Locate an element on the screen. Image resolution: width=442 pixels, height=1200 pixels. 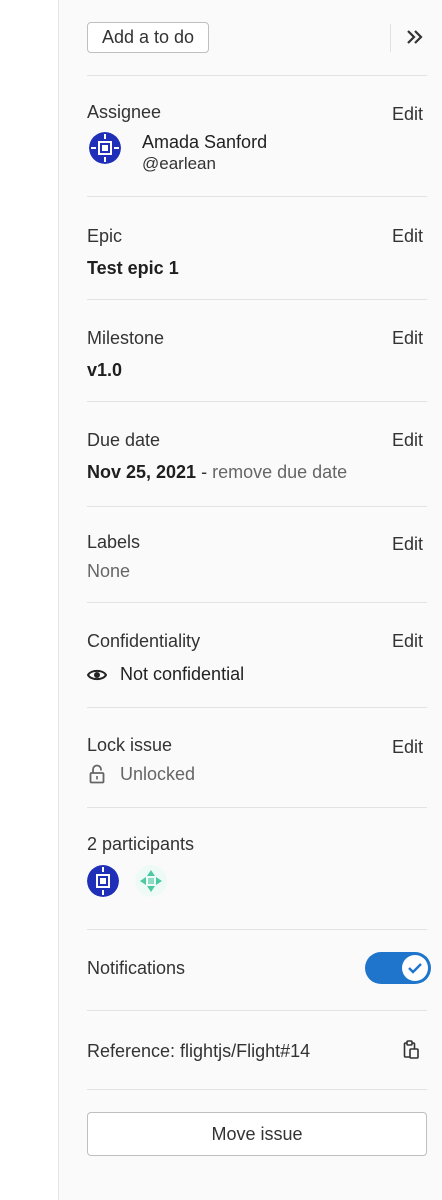
notifications-toggle is located at coordinates (398, 968).